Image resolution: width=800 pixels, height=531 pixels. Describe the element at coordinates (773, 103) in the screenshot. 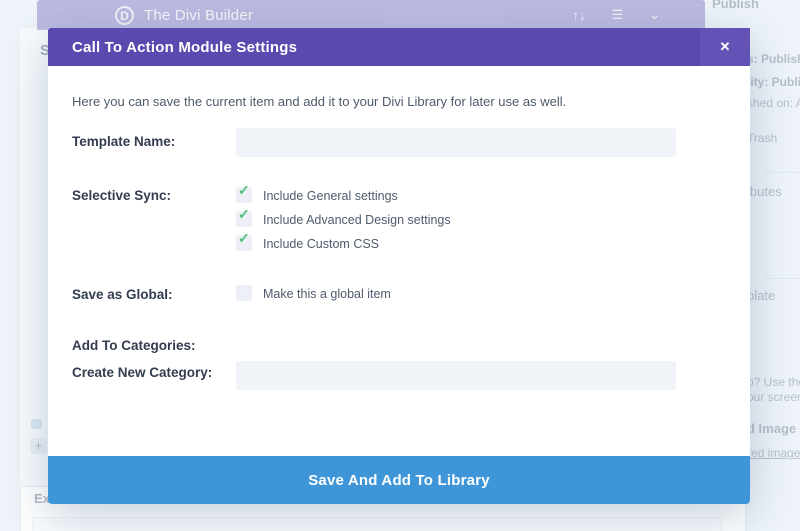

I see `published-on-fragment: shed on: Ap` at that location.